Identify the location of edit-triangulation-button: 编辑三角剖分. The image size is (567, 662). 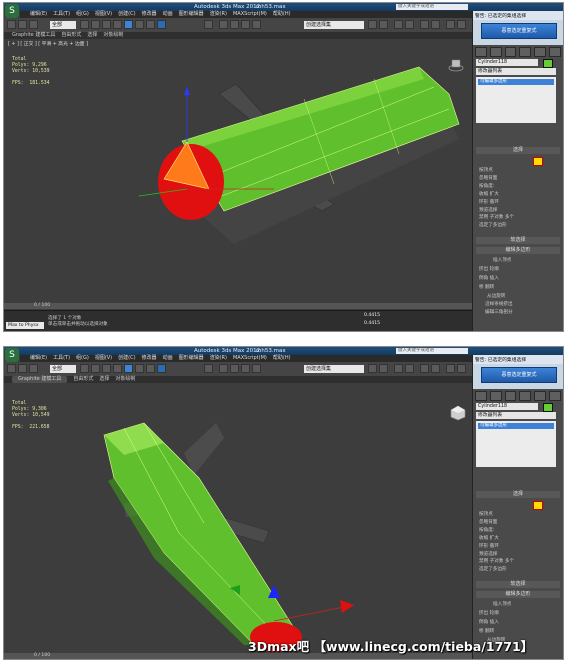
(499, 312).